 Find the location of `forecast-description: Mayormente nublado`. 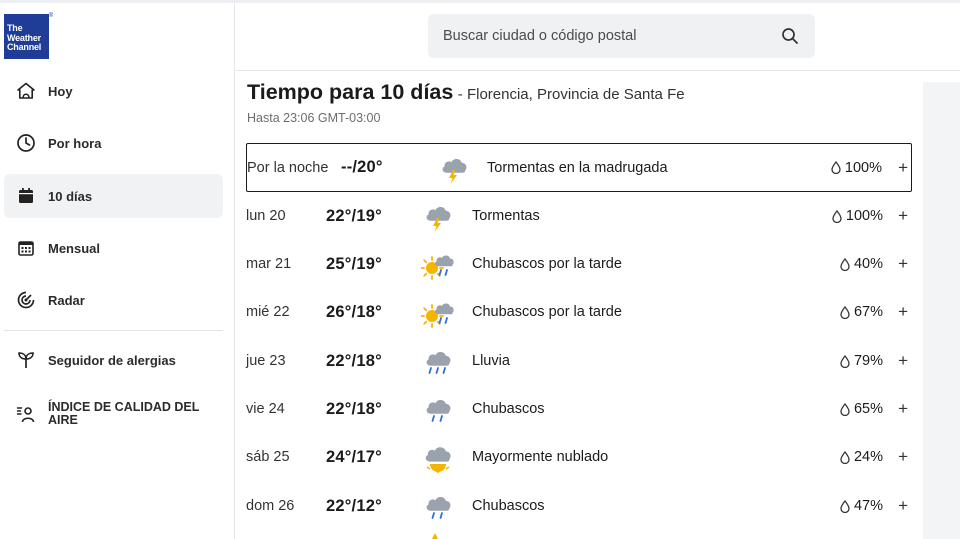

forecast-description: Mayormente nublado is located at coordinates (540, 457).